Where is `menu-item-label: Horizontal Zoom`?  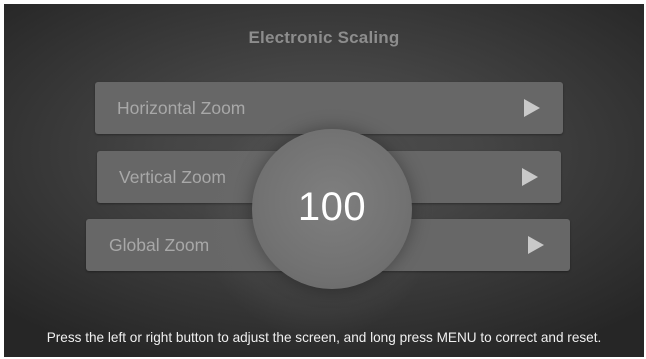
menu-item-label: Horizontal Zoom is located at coordinates (181, 108).